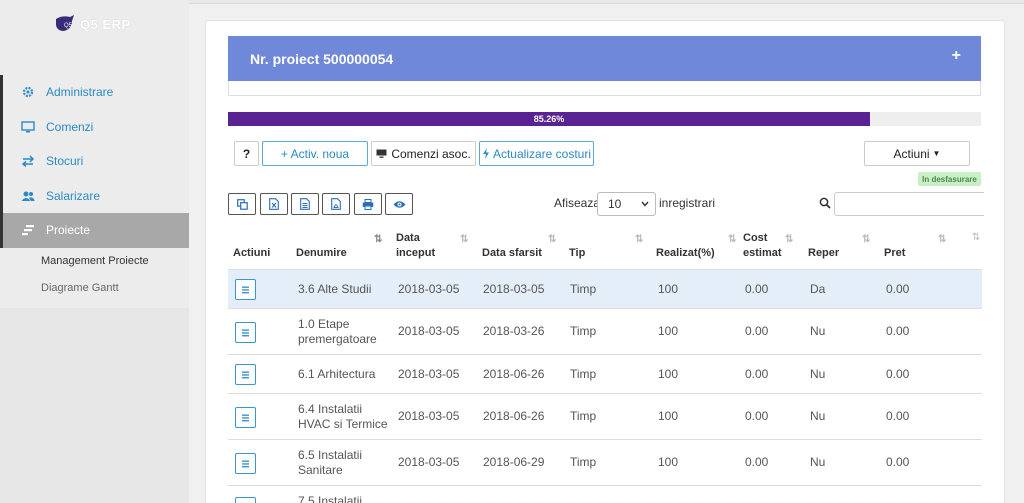 This screenshot has width=1024, height=503. Describe the element at coordinates (921, 494) in the screenshot. I see `cell-pret` at that location.